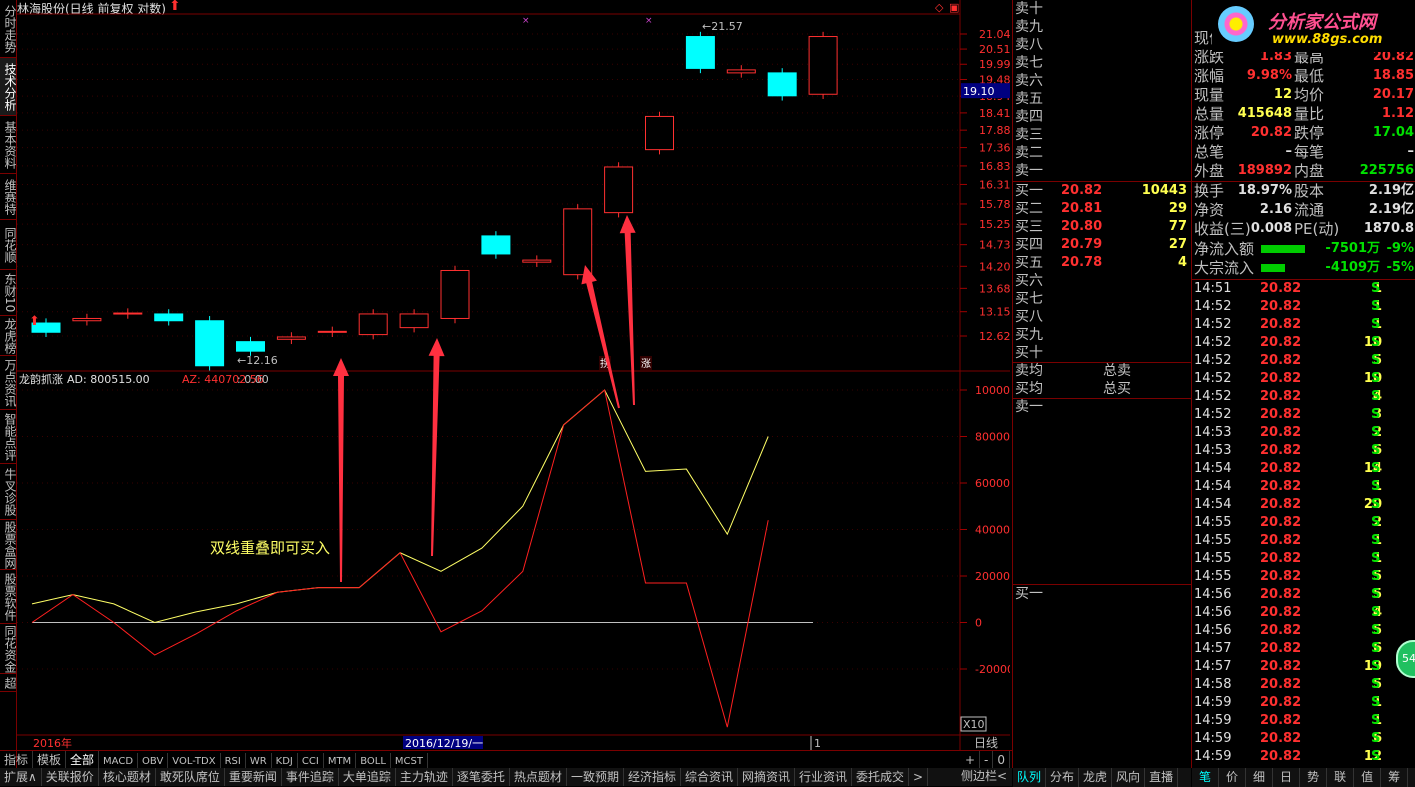 This screenshot has width=1415, height=787. Describe the element at coordinates (8, 383) in the screenshot. I see `left-tab-7: 万点资讯` at that location.